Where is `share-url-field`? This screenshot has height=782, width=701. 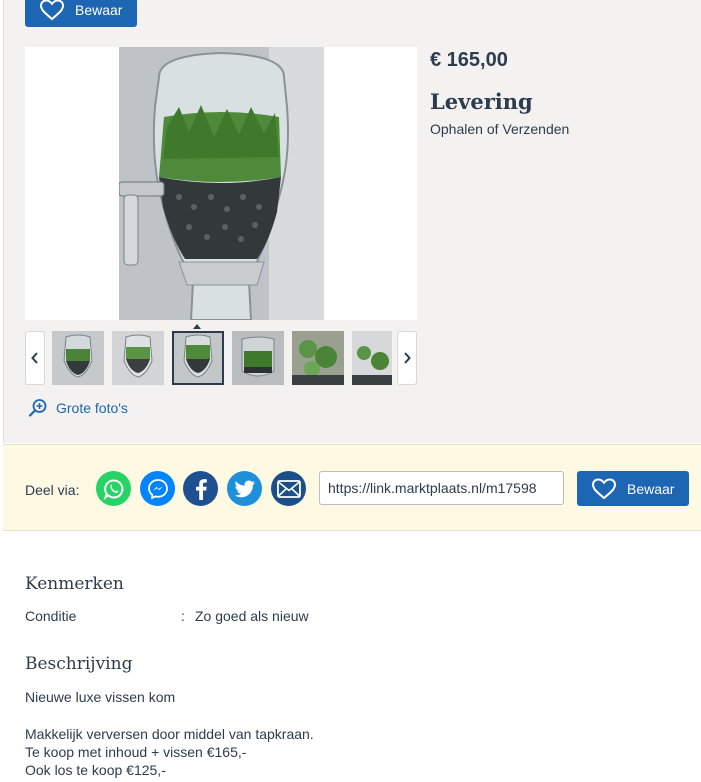 share-url-field is located at coordinates (441, 488).